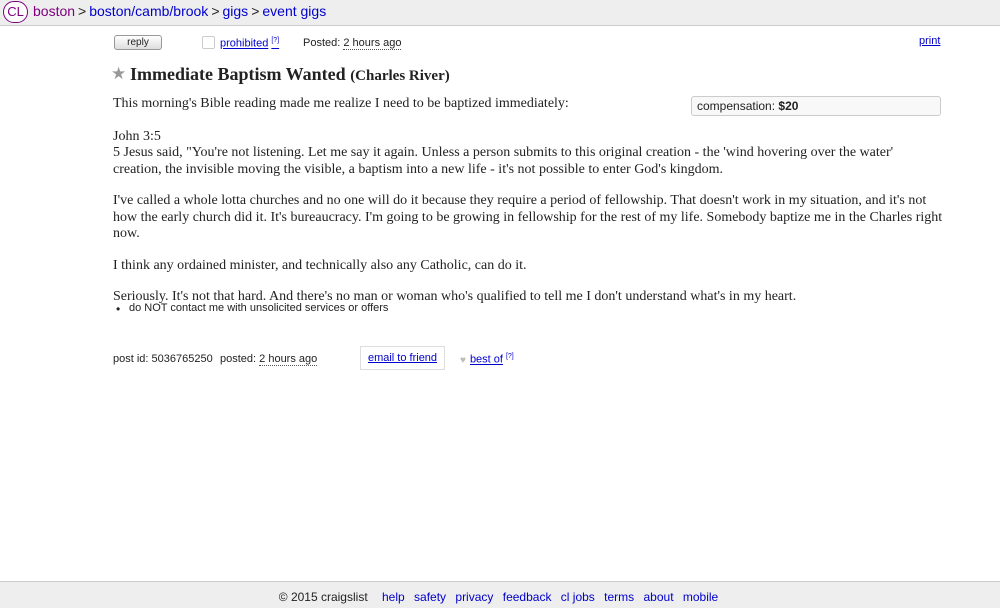 The width and height of the screenshot is (1000, 608). I want to click on posted-label: Posted:, so click(322, 43).